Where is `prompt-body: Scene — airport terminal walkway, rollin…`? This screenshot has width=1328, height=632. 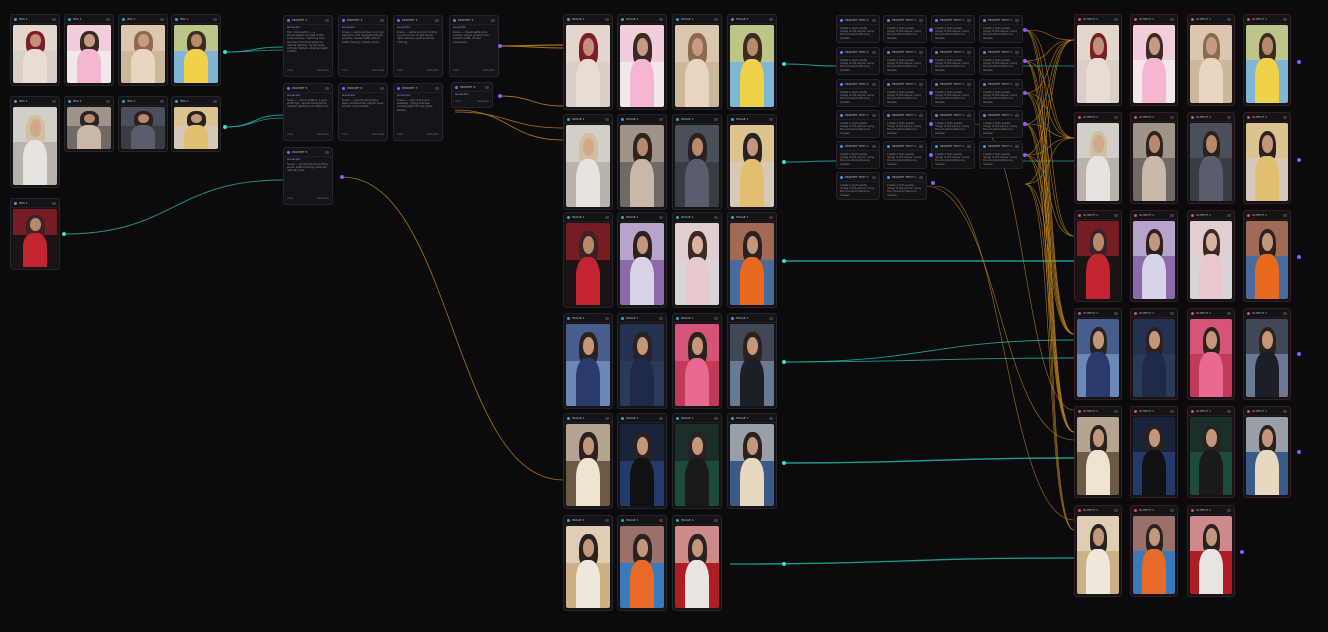
prompt-body: Scene — airport terminal walkway, rollin… is located at coordinates (418, 114).